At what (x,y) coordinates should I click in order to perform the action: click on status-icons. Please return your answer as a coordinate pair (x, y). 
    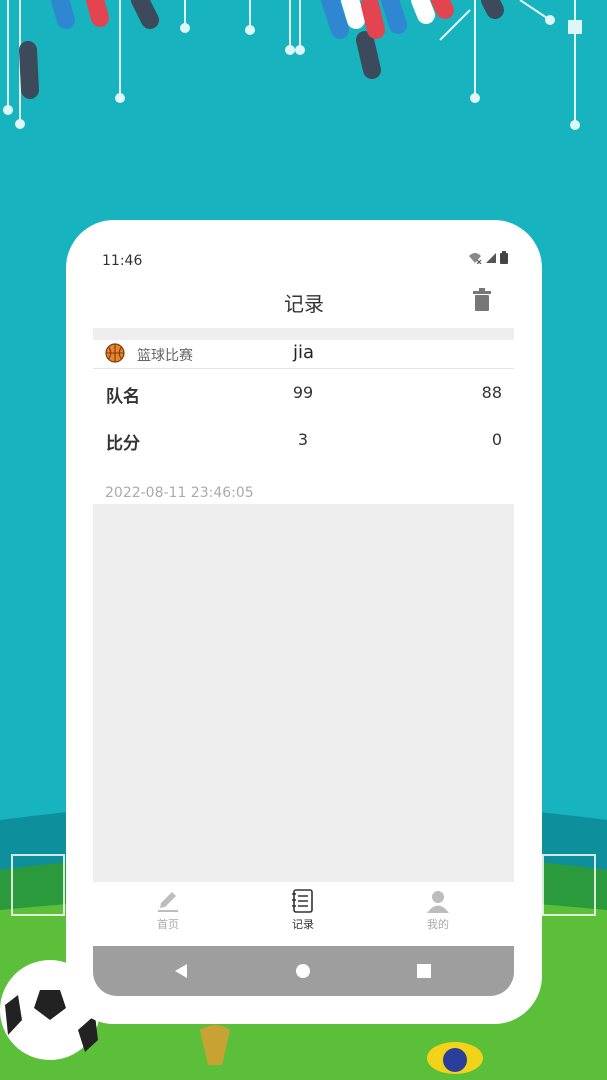
    Looking at the image, I should click on (488, 257).